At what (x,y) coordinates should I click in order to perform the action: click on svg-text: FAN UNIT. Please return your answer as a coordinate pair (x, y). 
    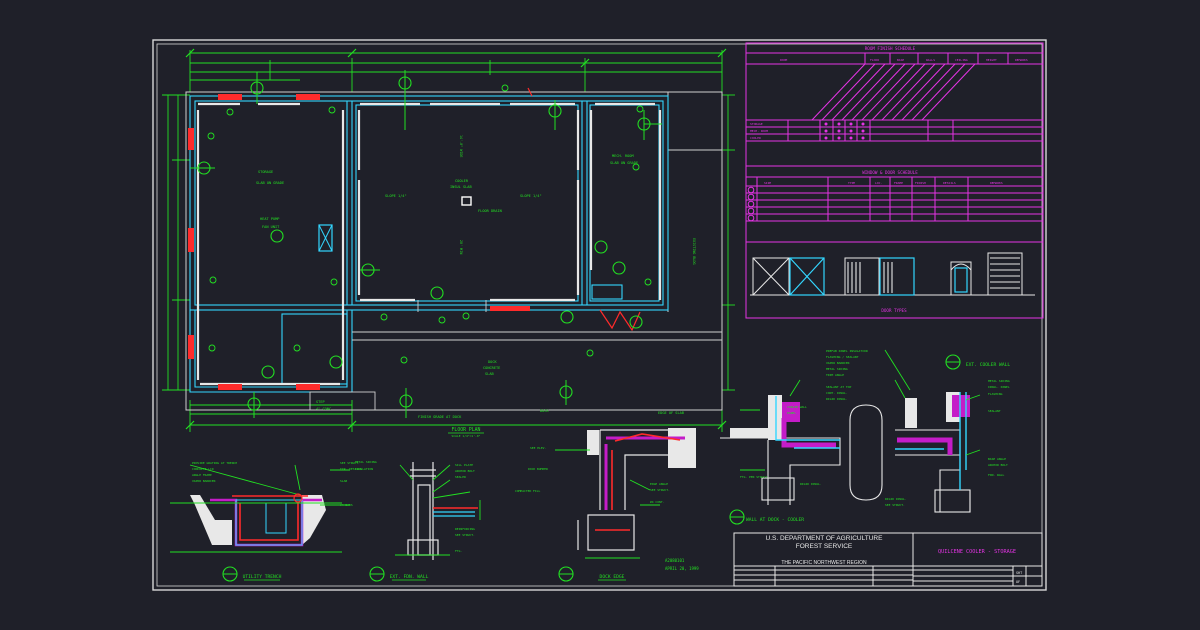
    Looking at the image, I should click on (271, 227).